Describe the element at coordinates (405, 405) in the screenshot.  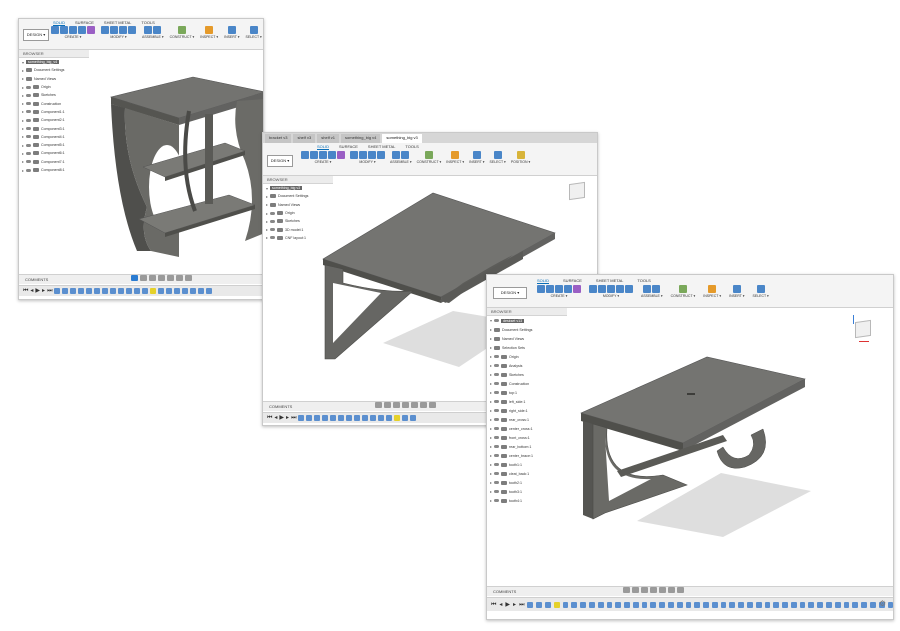
I see `fit-icon` at that location.